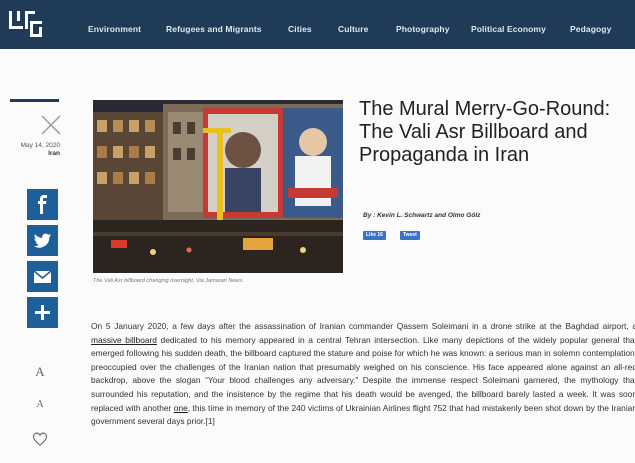 This screenshot has height=463, width=635. I want to click on nav-item-culture: Culture, so click(353, 29).